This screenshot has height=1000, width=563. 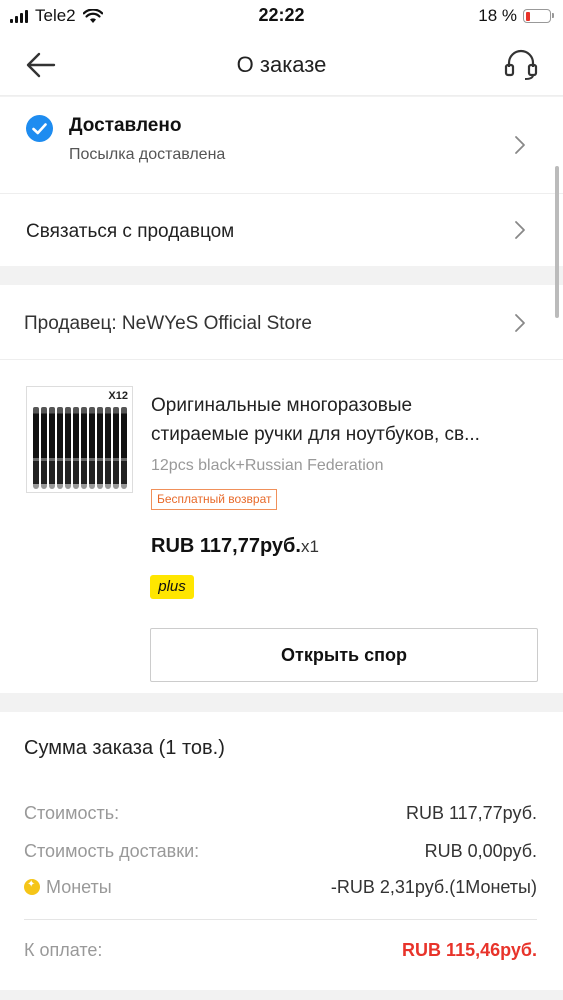 What do you see at coordinates (226, 546) in the screenshot?
I see `product-price: RUB 117,77руб.` at bounding box center [226, 546].